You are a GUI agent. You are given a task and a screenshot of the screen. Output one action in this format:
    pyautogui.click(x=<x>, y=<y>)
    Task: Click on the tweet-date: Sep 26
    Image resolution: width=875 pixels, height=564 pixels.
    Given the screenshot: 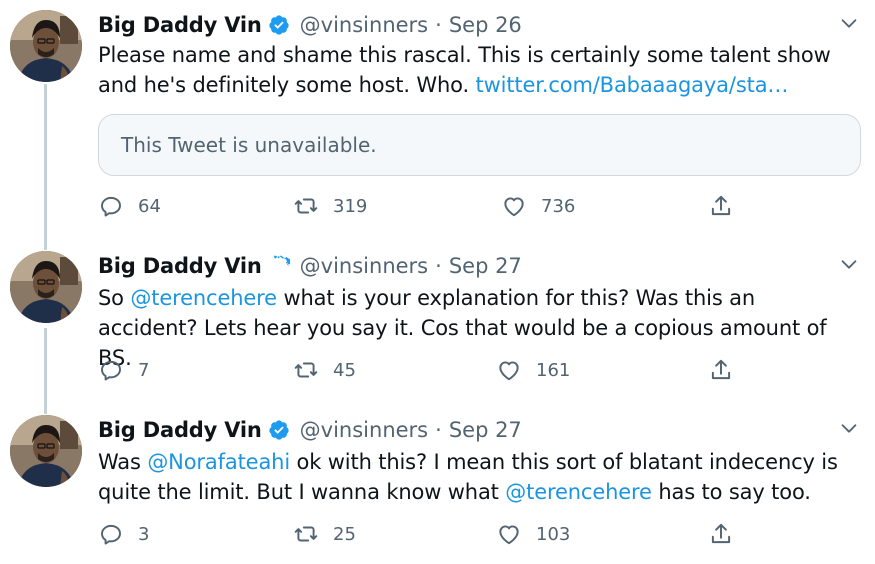 What is the action you would take?
    pyautogui.click(x=485, y=25)
    